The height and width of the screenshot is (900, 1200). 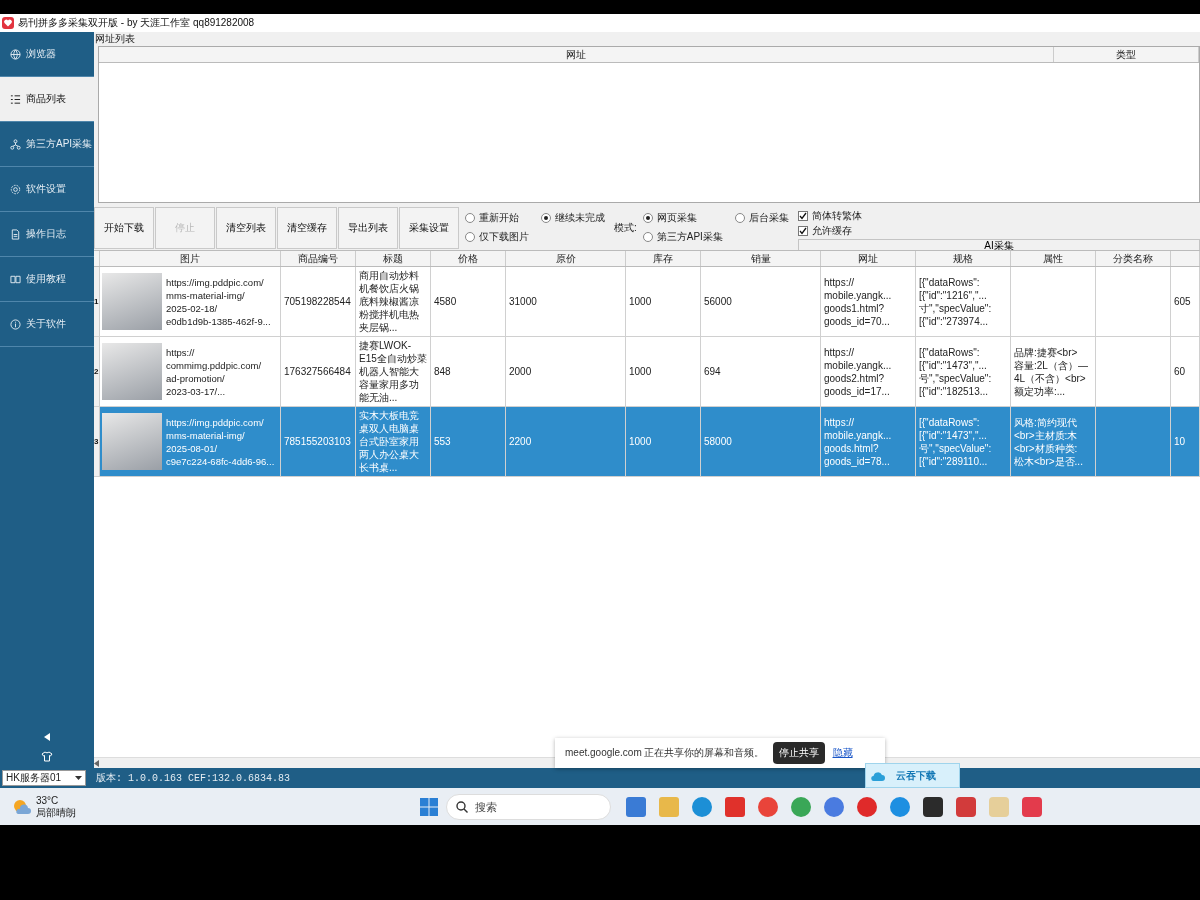 I want to click on product-id-cell: 785155203103, so click(x=318, y=441).